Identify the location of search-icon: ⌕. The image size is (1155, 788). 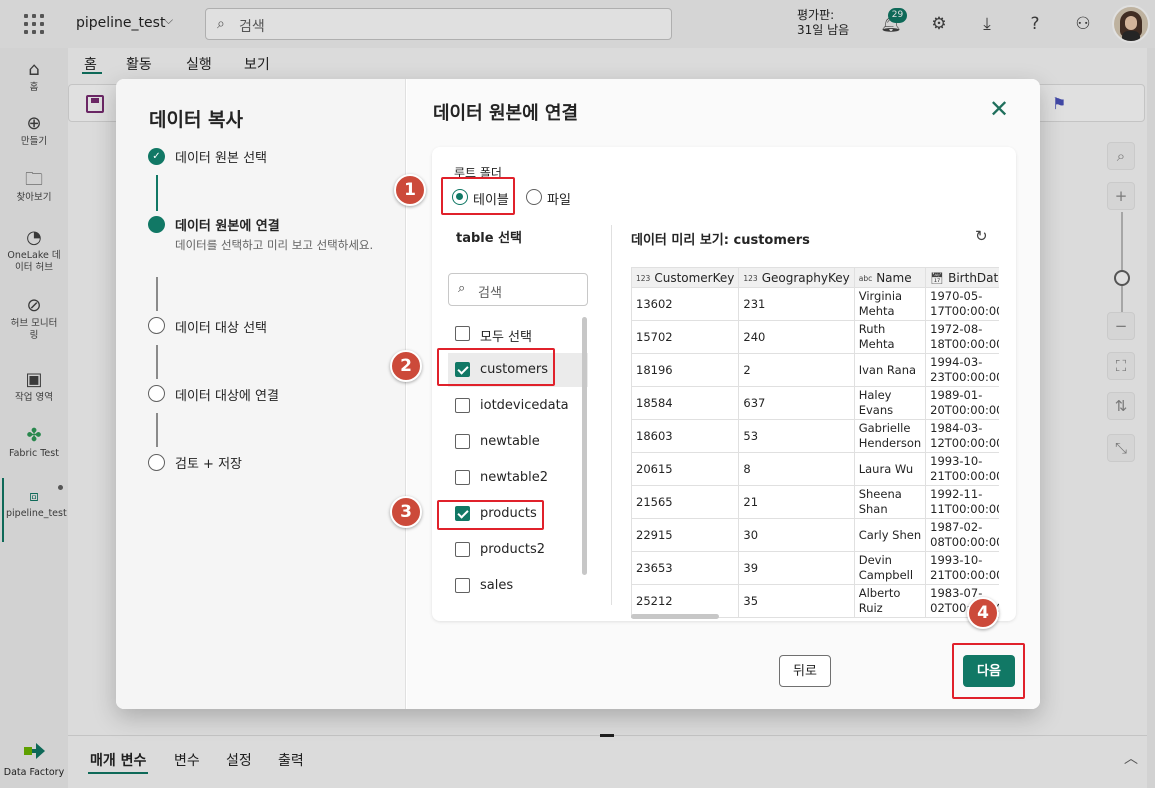
(462, 288).